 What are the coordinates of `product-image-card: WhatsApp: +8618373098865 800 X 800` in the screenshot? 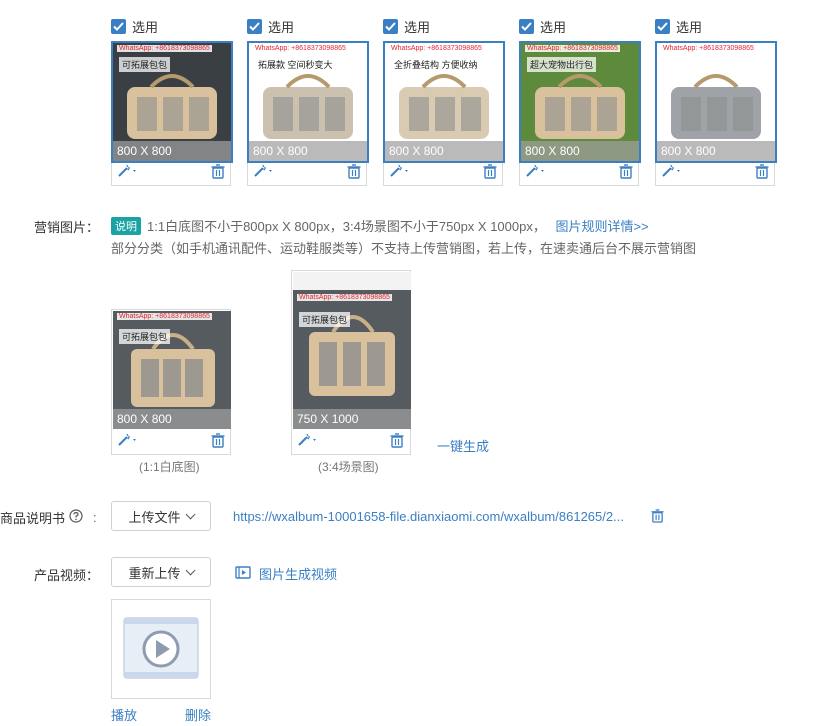 It's located at (716, 113).